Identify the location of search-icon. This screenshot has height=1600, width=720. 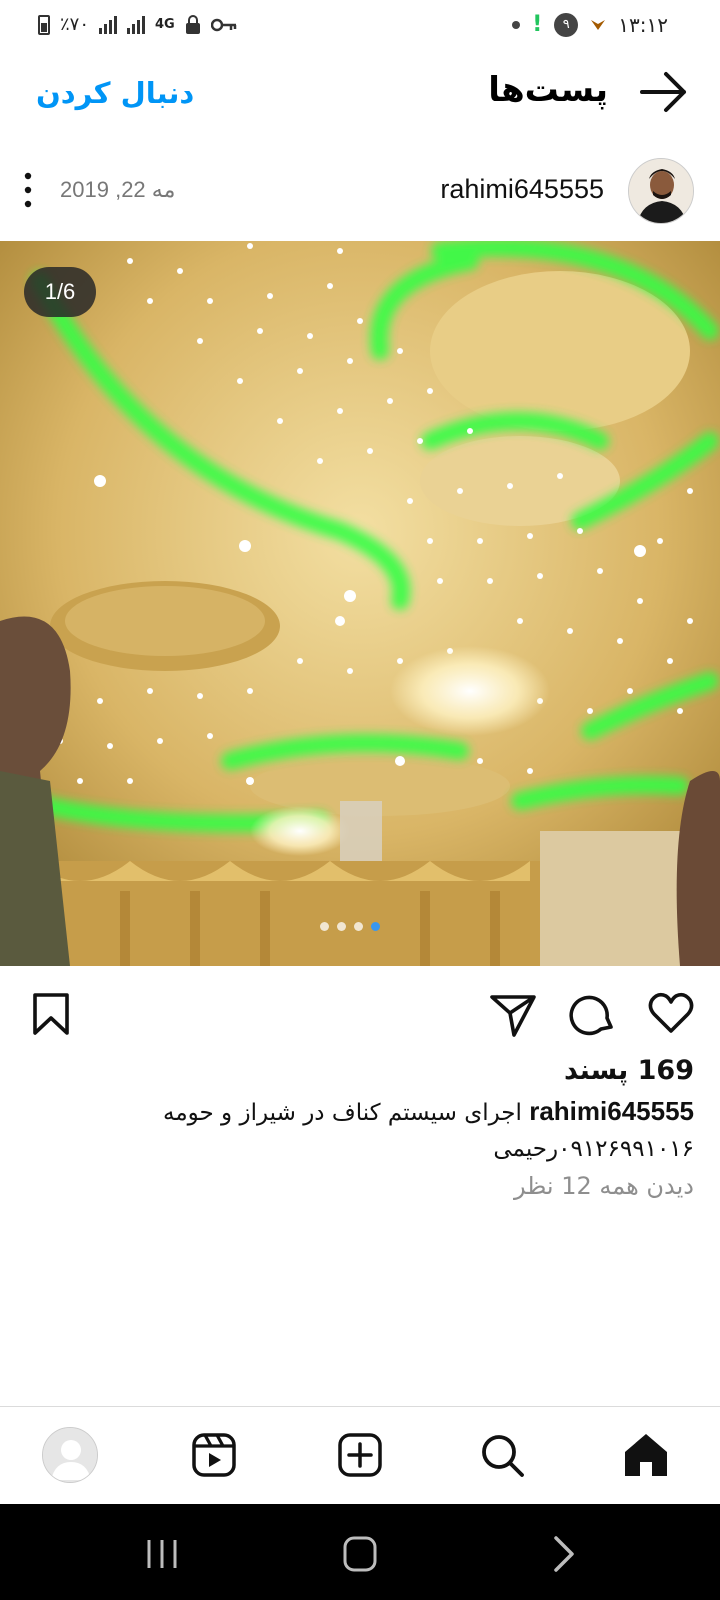
(503, 1456).